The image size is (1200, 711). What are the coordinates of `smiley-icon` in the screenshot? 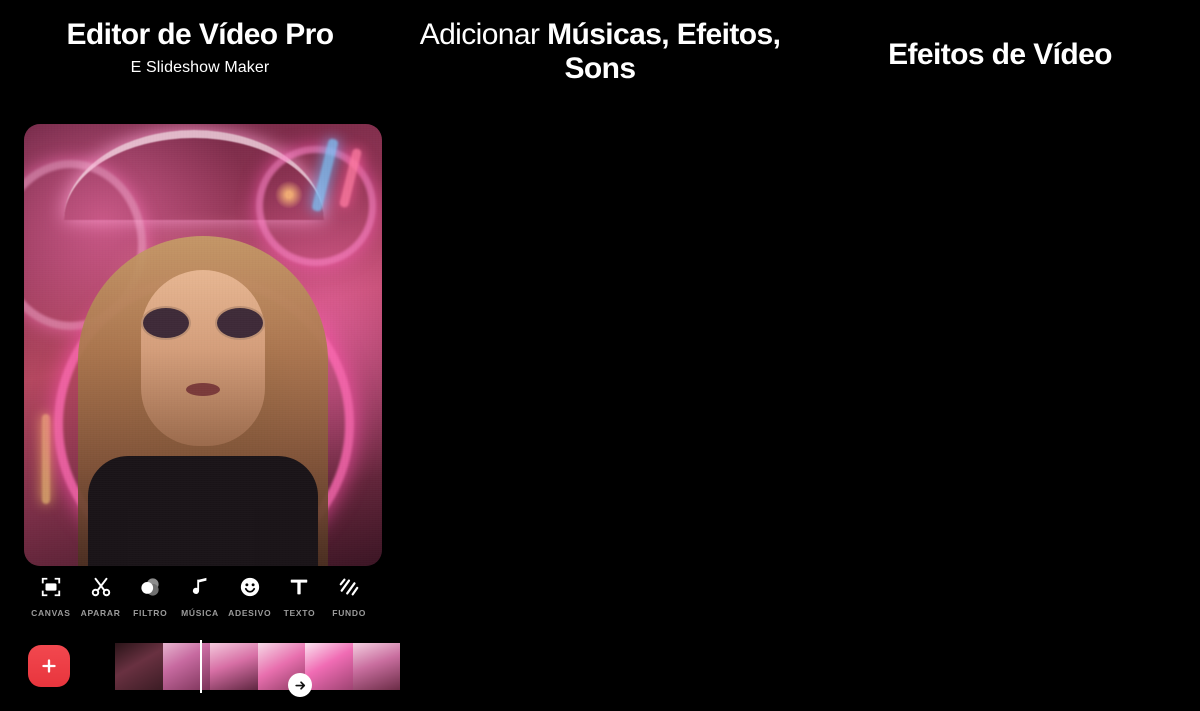 It's located at (250, 587).